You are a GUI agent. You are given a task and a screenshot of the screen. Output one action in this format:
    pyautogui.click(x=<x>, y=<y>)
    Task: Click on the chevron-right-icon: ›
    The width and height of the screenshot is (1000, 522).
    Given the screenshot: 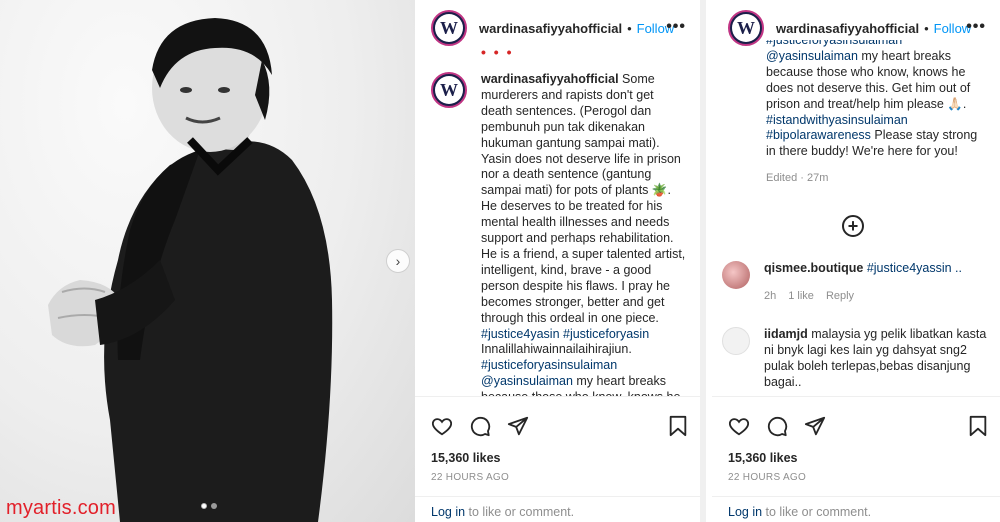 What is the action you would take?
    pyautogui.click(x=398, y=261)
    